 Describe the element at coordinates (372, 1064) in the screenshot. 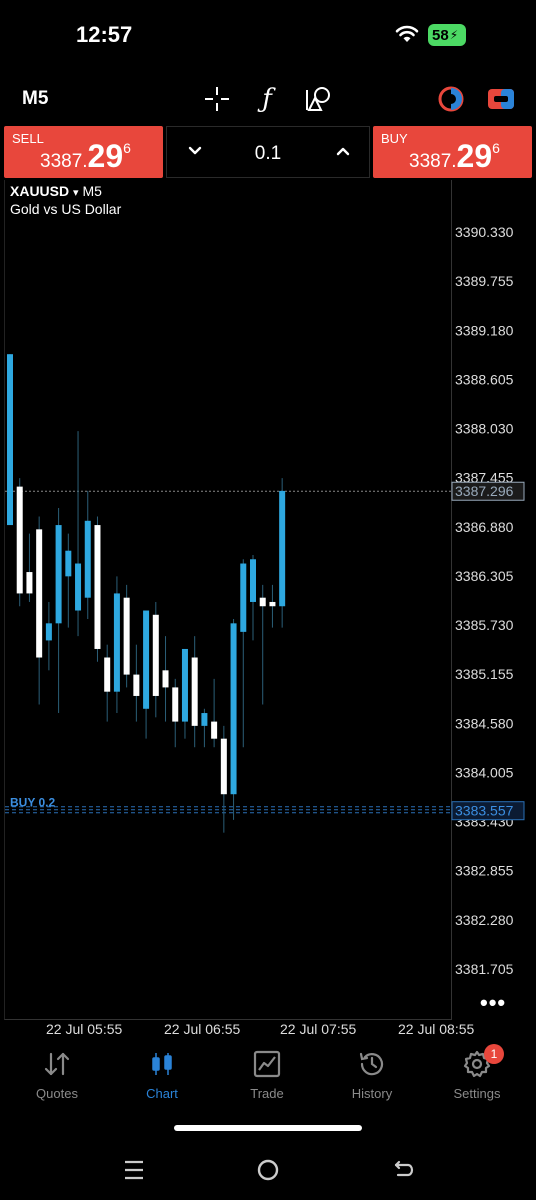

I see `history-icon` at that location.